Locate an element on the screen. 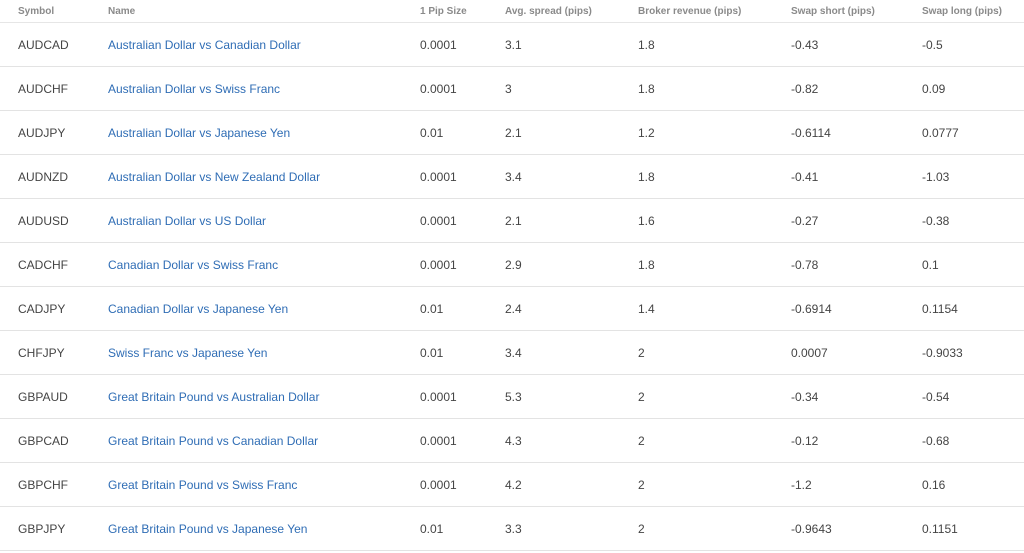 Image resolution: width=1024 pixels, height=553 pixels. cell-name: Australian Dollar vs Swiss Franc is located at coordinates (264, 88).